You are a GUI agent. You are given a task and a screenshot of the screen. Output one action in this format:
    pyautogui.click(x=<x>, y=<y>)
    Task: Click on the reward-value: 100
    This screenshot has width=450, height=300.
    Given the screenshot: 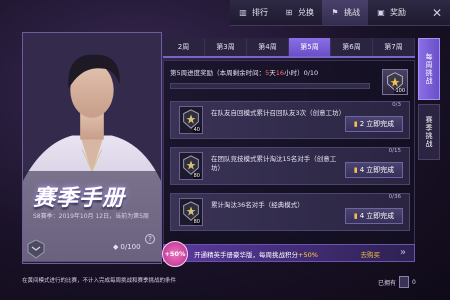 What is the action you would take?
    pyautogui.click(x=400, y=91)
    